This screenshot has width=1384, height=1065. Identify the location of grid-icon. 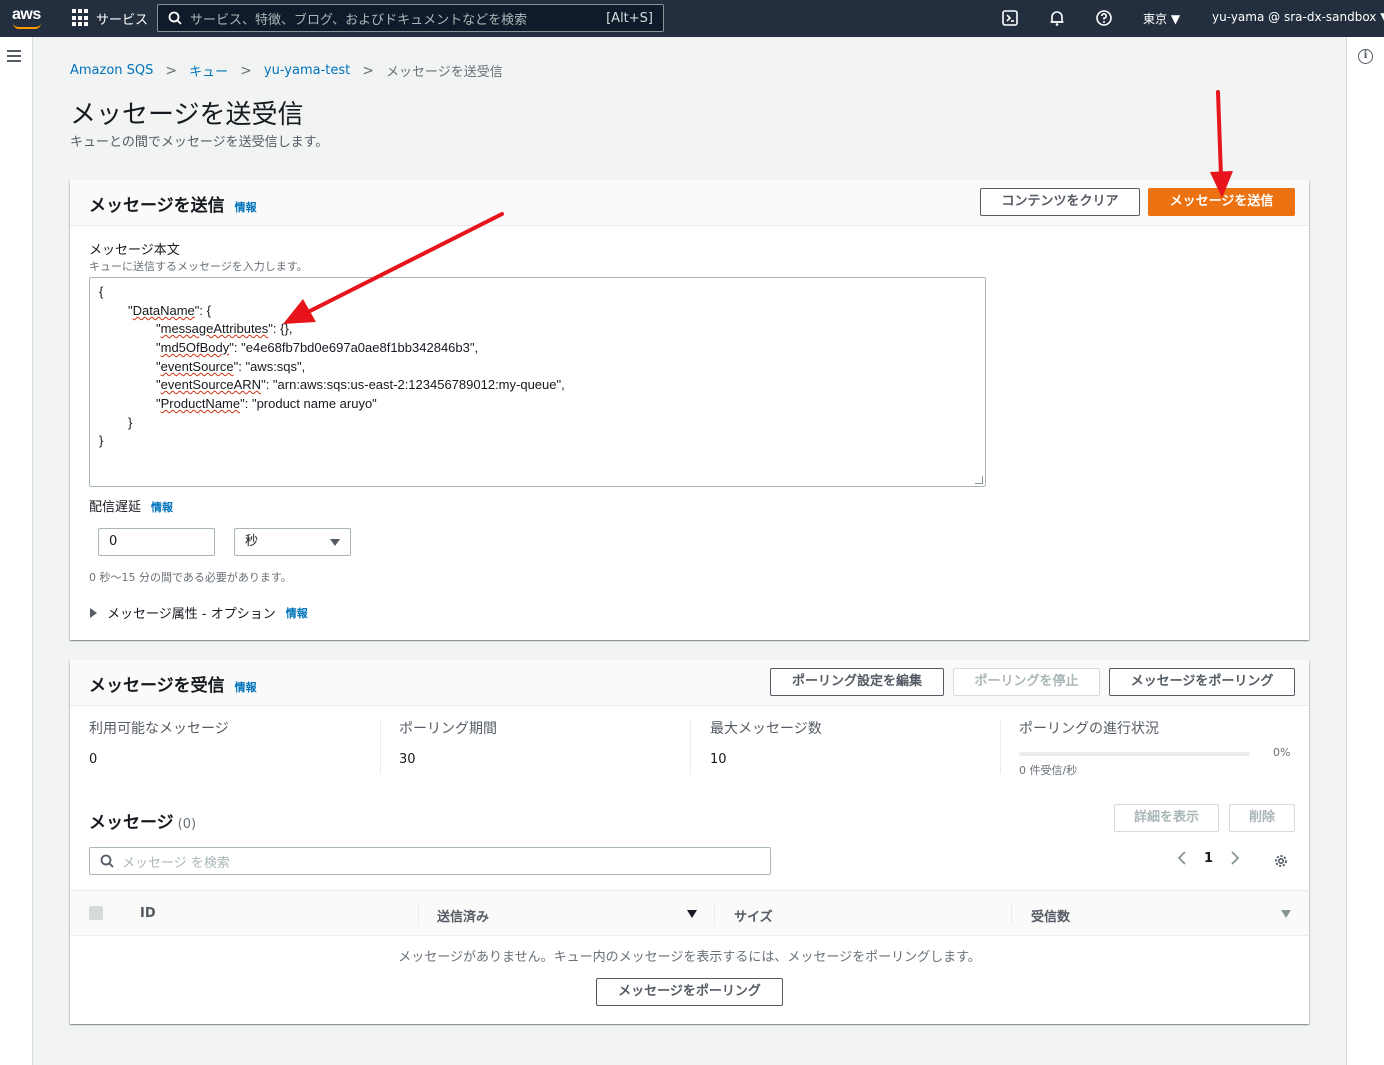
(81, 18).